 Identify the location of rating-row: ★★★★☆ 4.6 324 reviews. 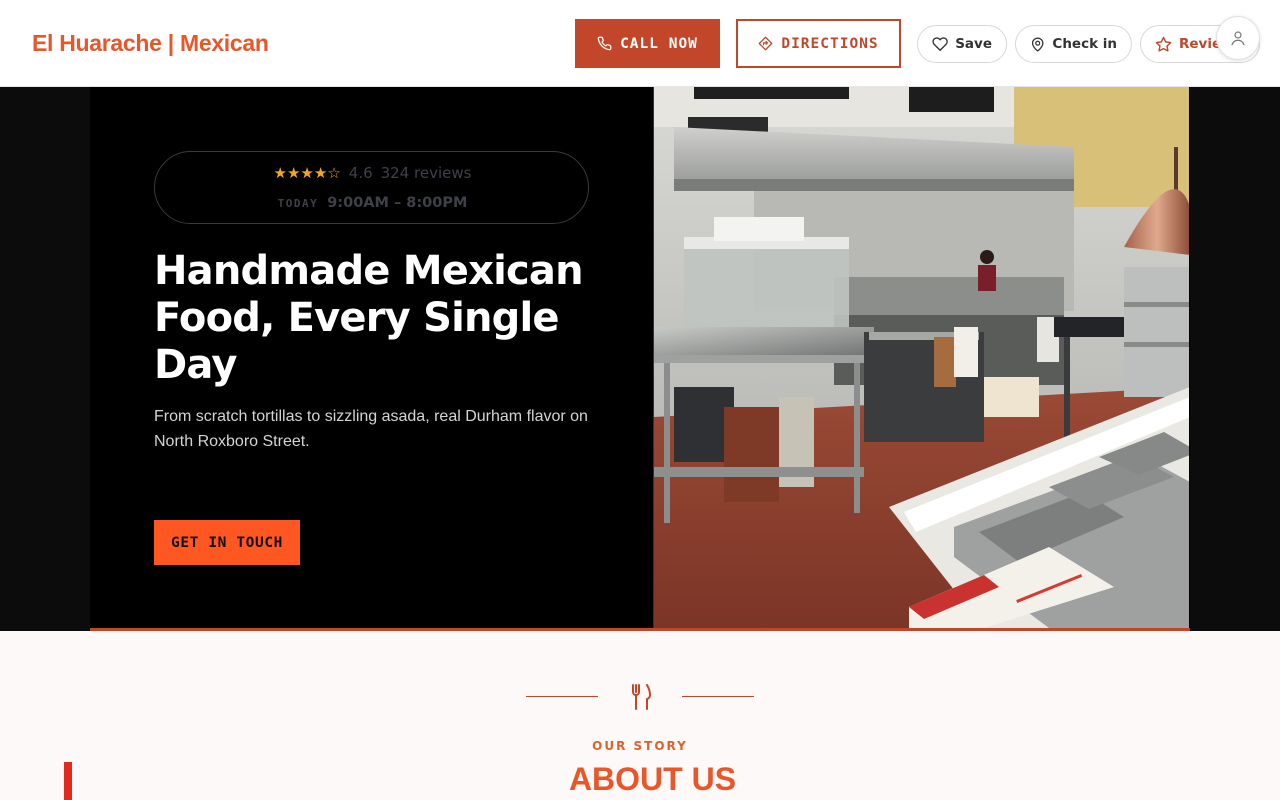
(372, 173).